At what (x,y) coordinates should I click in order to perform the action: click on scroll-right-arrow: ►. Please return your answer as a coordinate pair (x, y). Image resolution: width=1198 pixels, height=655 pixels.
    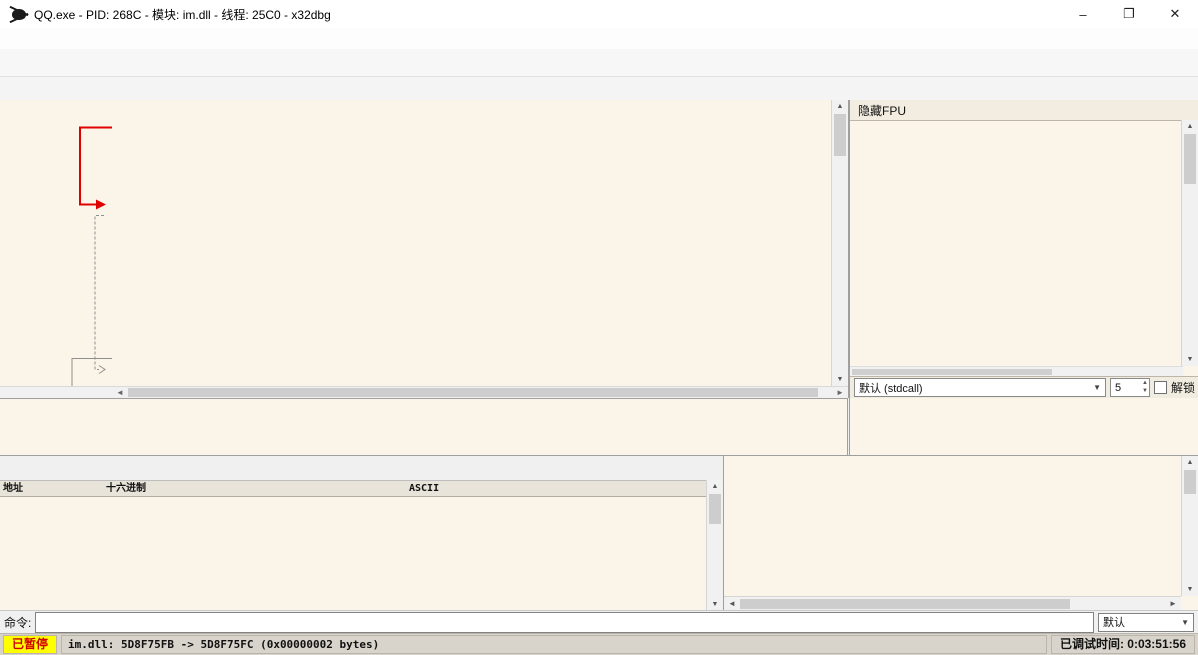
    Looking at the image, I should click on (840, 392).